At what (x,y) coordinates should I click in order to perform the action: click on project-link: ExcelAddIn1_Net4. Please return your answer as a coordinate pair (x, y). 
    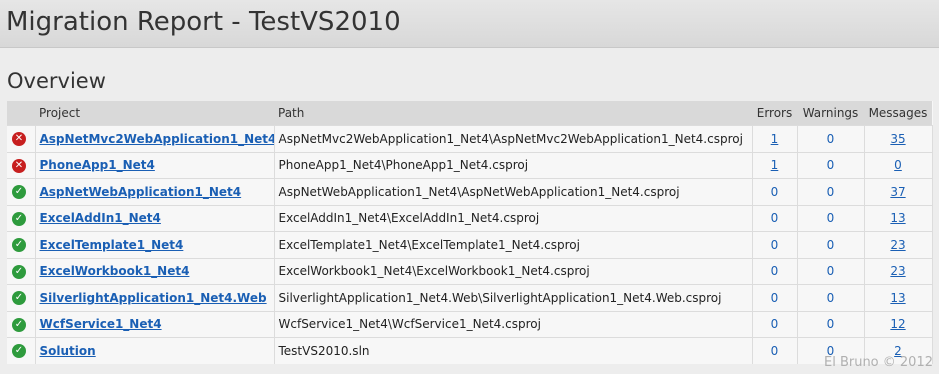
    Looking at the image, I should click on (100, 218).